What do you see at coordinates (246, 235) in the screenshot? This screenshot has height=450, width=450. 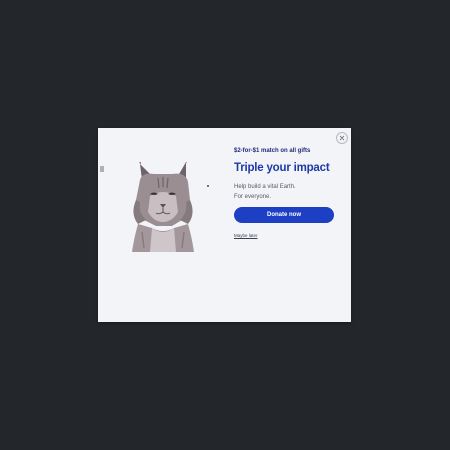 I see `maybe-later-link: Maybe later` at bounding box center [246, 235].